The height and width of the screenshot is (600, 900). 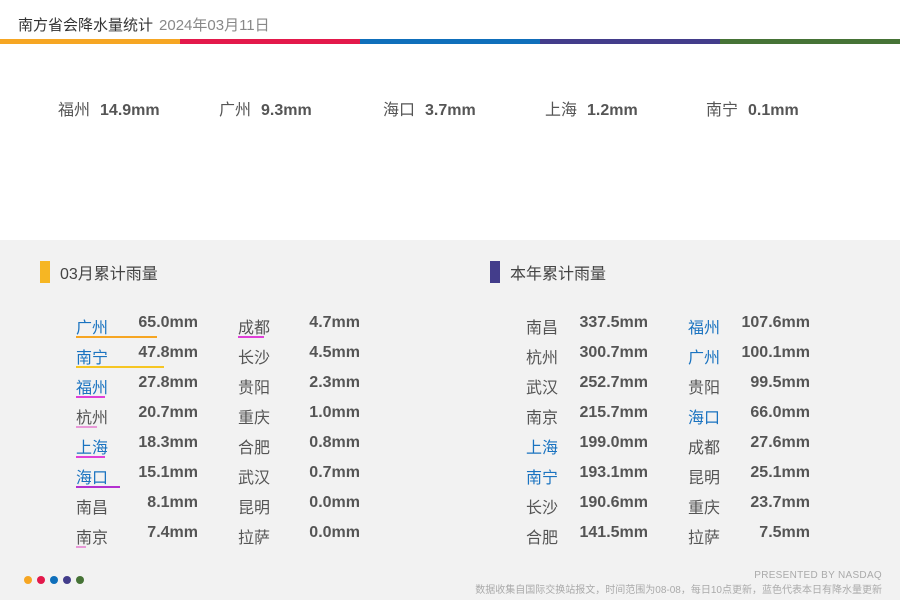 I want to click on yearly-section-title: 本年累计雨量, so click(x=548, y=272).